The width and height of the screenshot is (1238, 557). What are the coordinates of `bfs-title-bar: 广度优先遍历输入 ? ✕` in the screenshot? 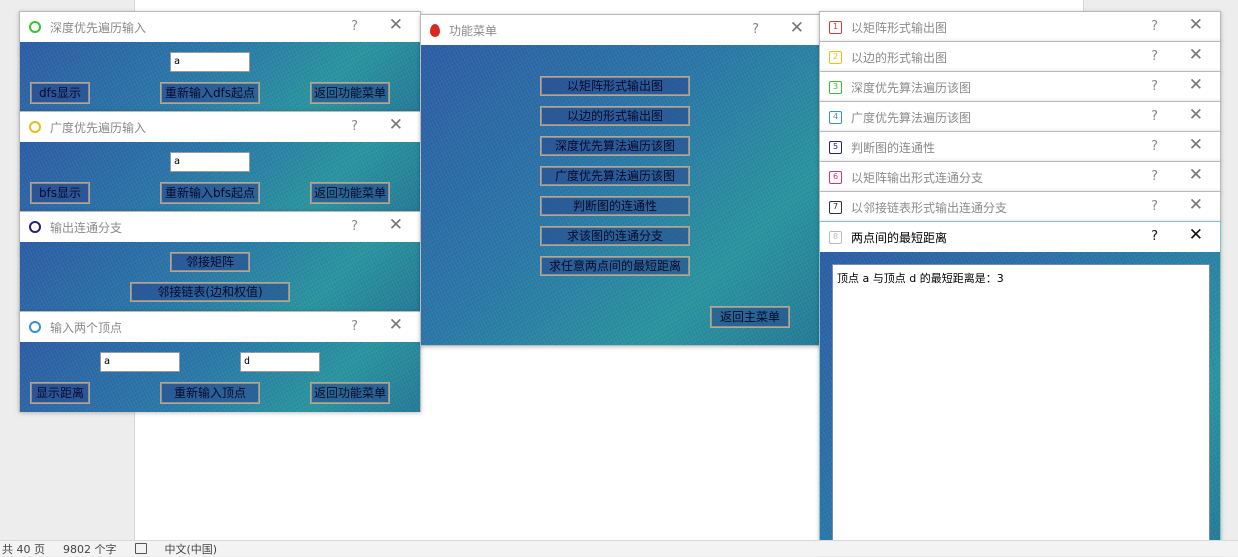 It's located at (220, 127).